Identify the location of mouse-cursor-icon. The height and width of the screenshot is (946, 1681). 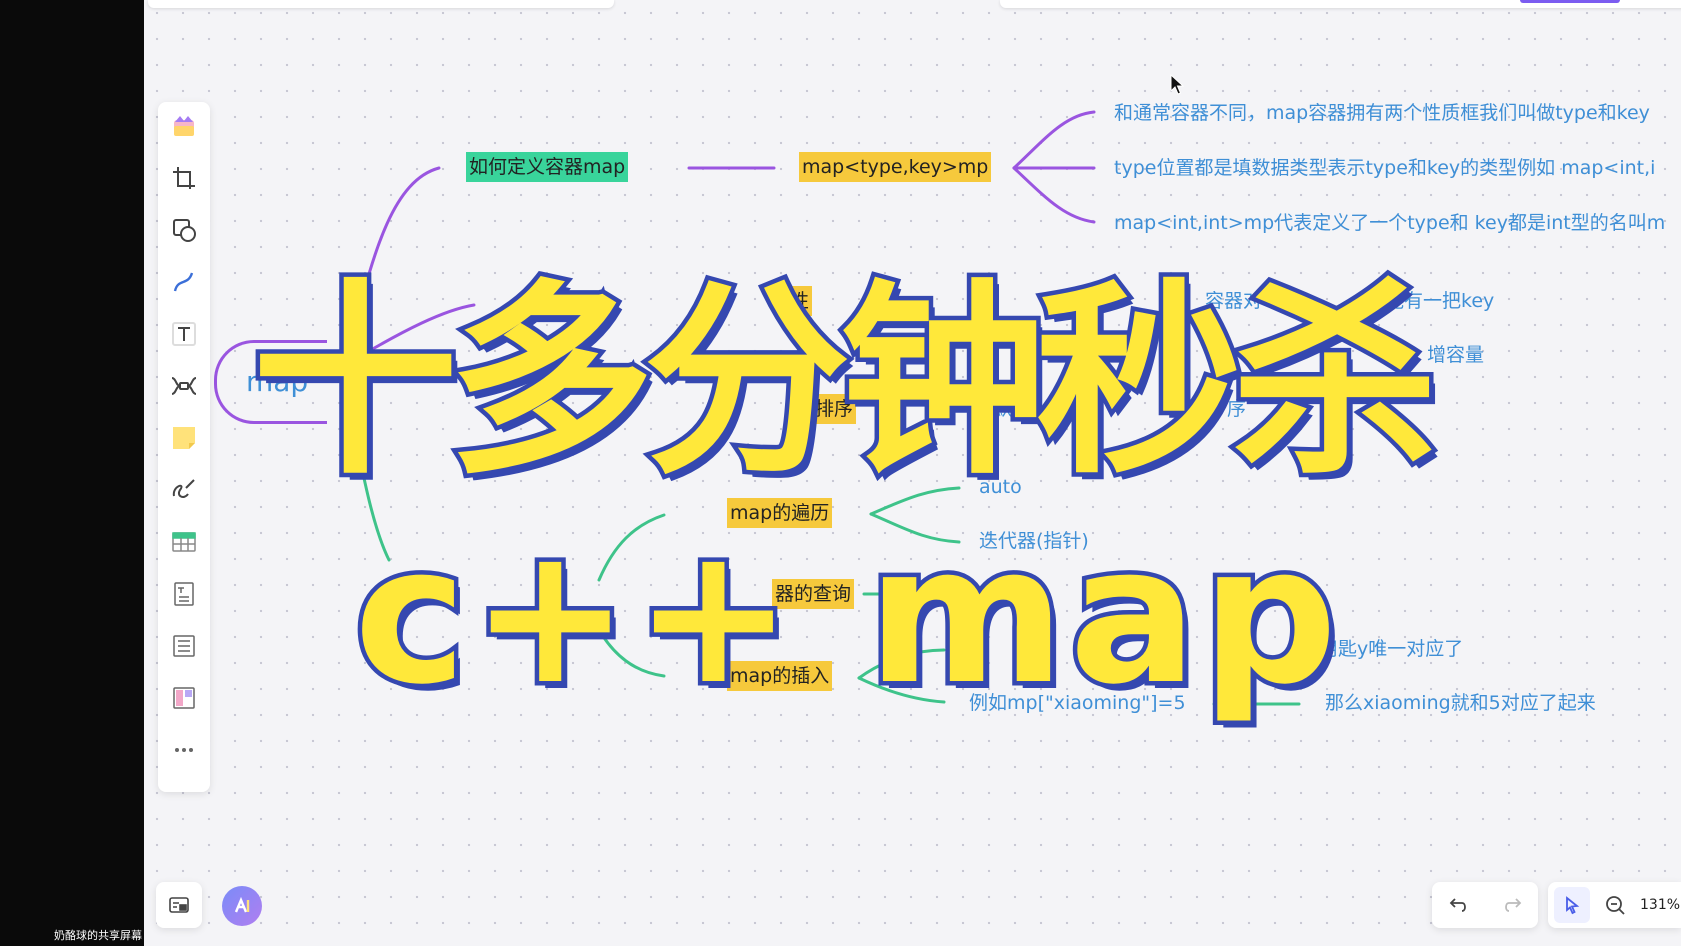
(1177, 84).